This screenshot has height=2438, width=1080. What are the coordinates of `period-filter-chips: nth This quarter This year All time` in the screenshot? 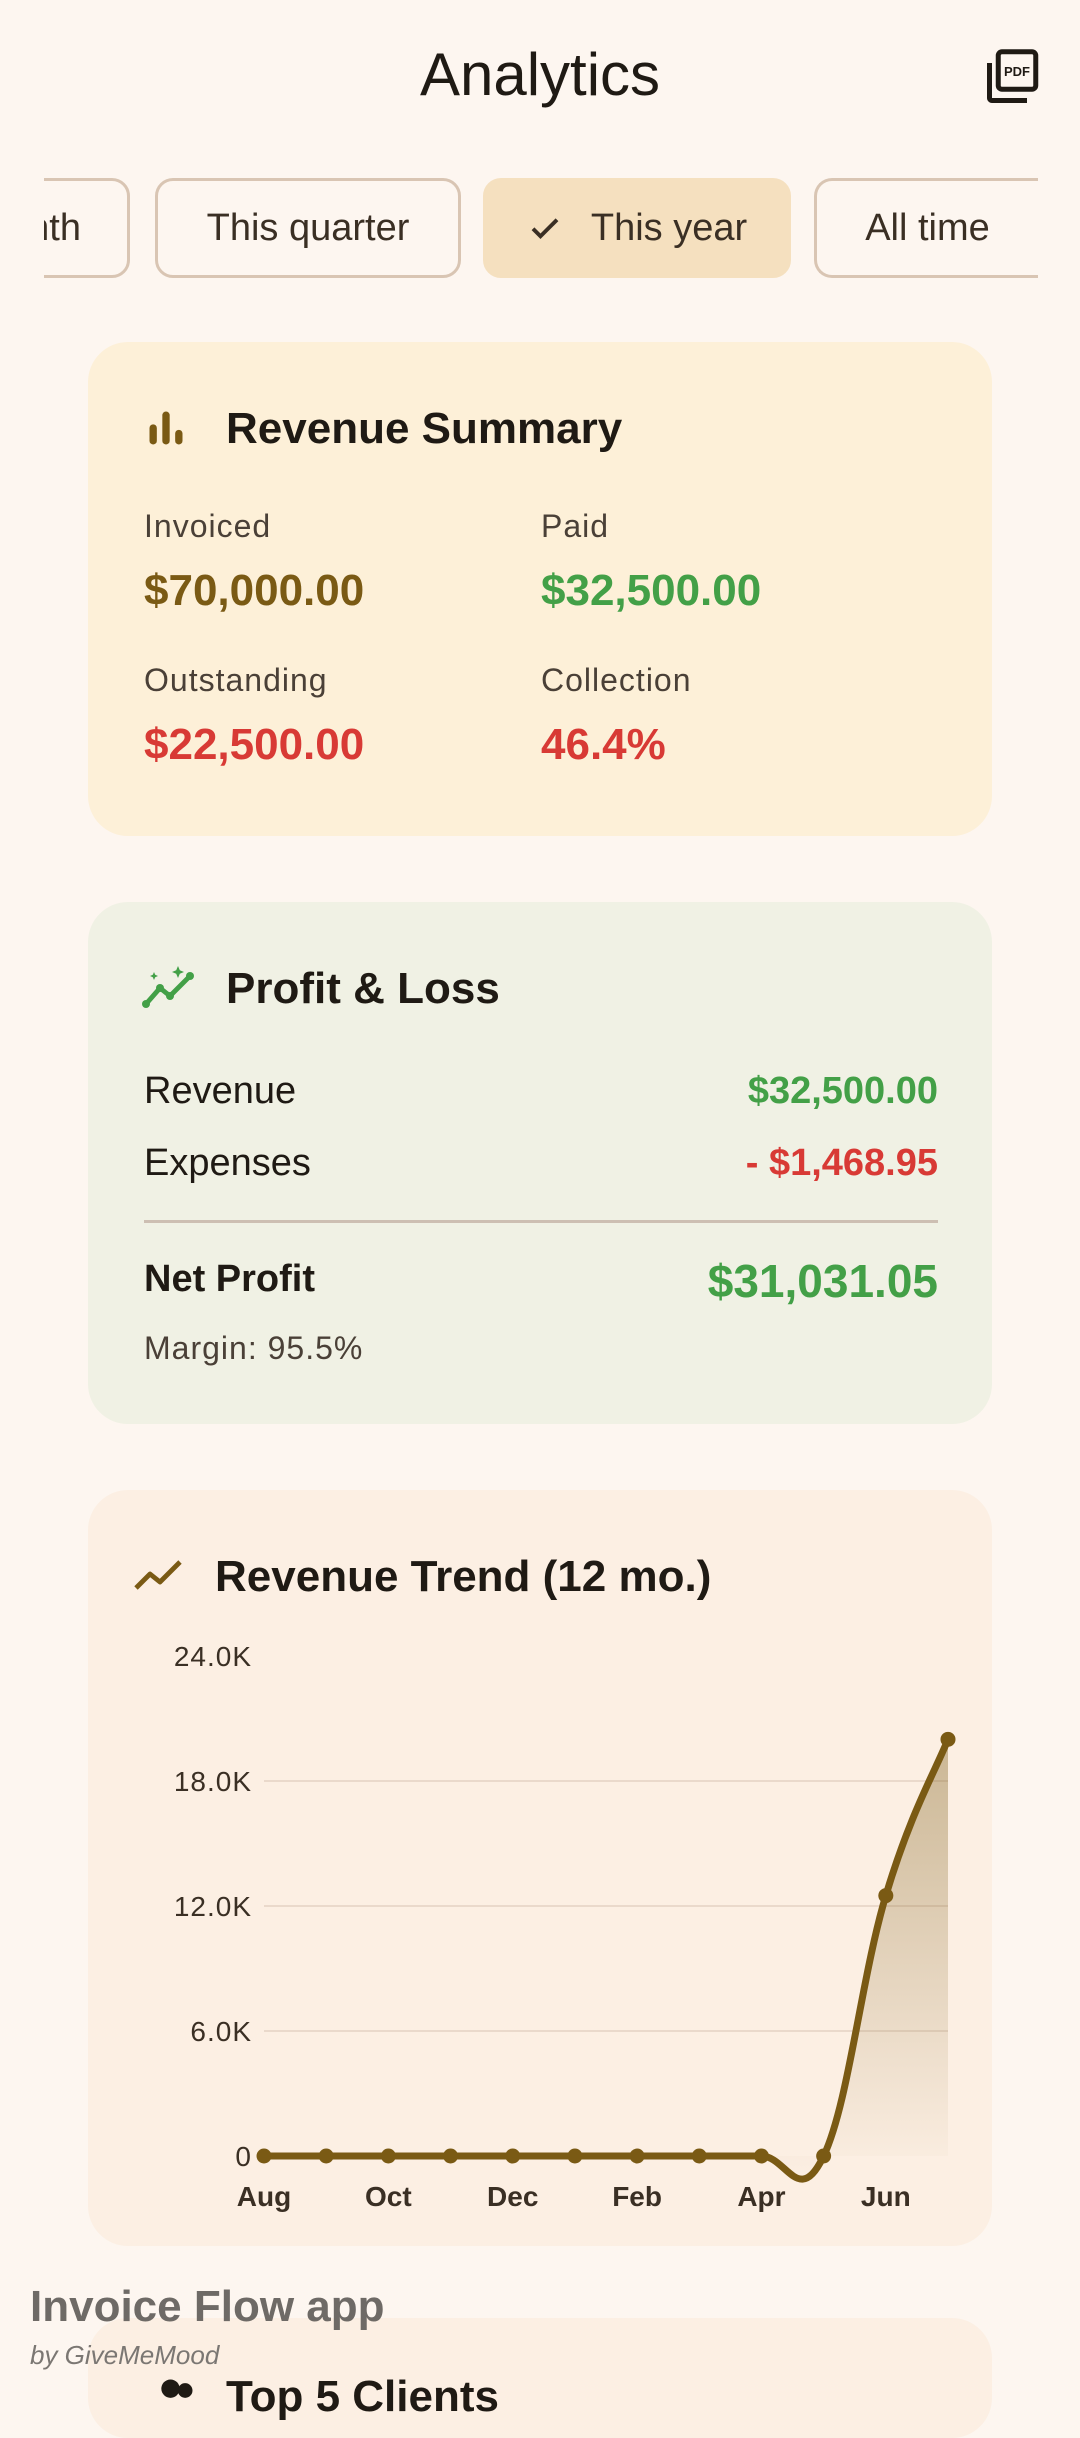 It's located at (541, 231).